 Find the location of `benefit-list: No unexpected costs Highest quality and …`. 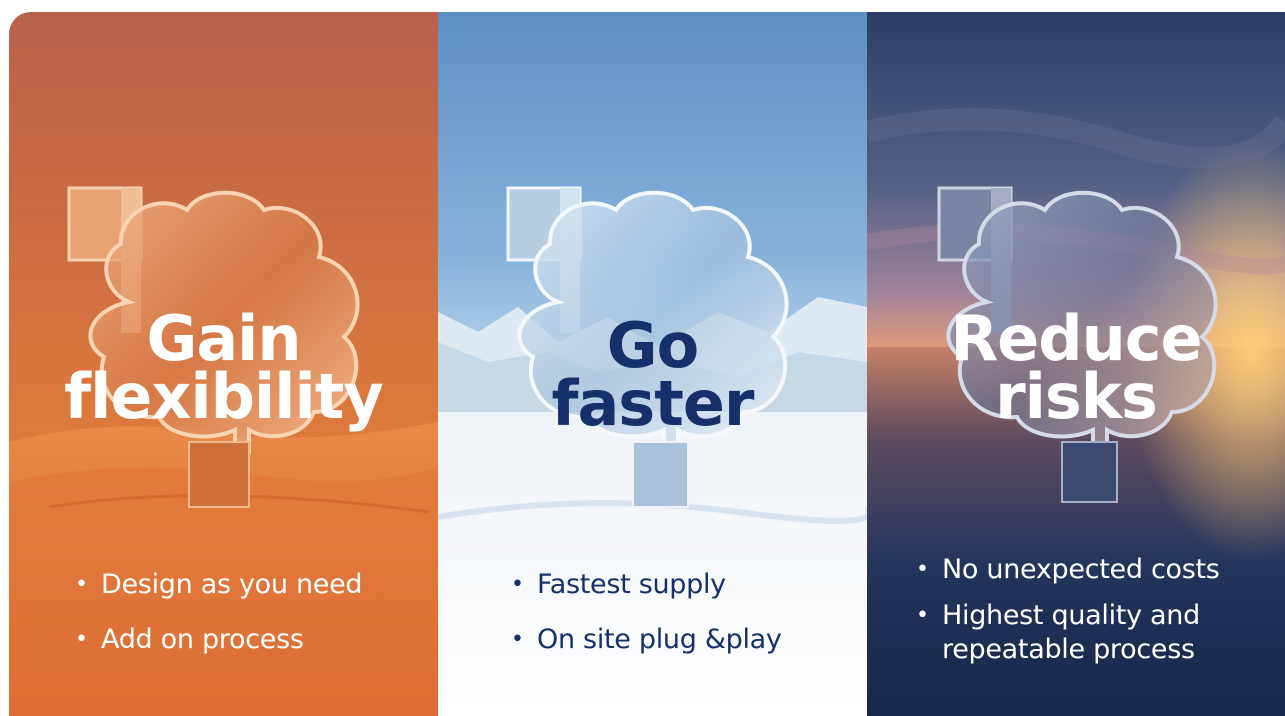

benefit-list: No unexpected costs Highest quality and … is located at coordinates (1100, 616).